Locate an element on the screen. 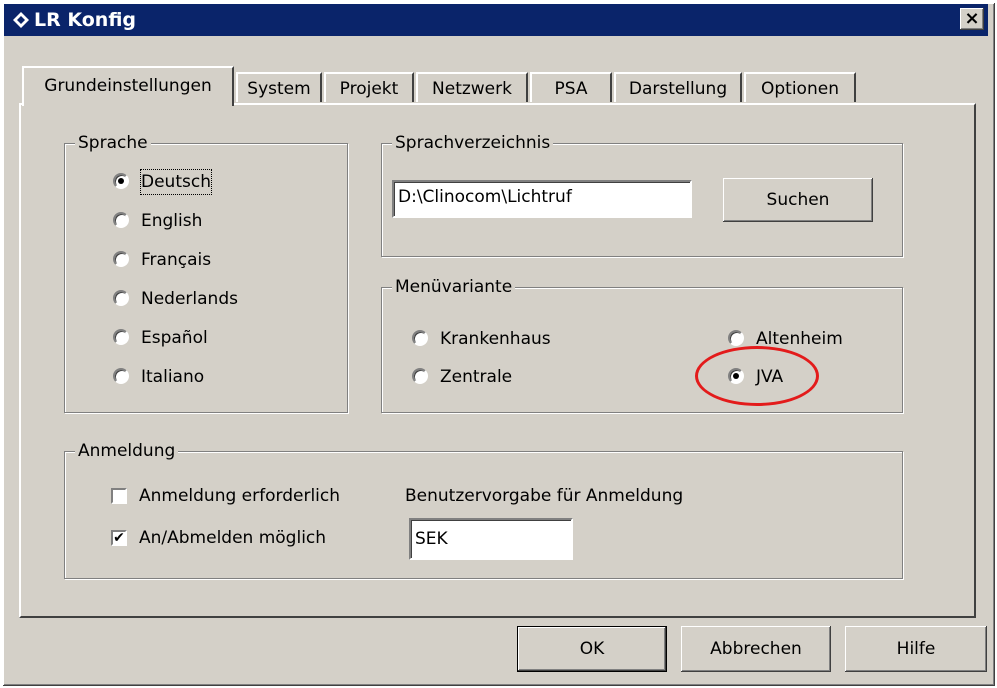 The width and height of the screenshot is (997, 688). tab-darstellung: Darstellung is located at coordinates (678, 87).